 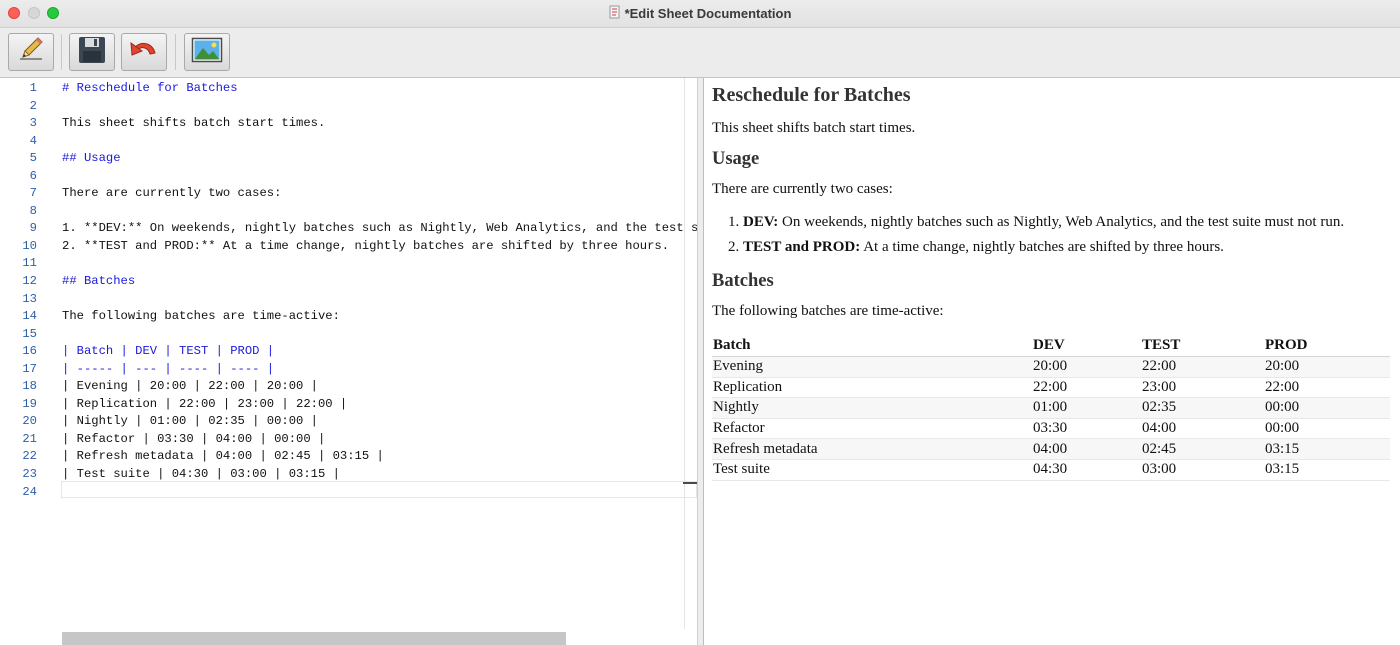 What do you see at coordinates (348, 368) in the screenshot?
I see `editor-line: 17 | ----- | --- | ---- | ---- |` at bounding box center [348, 368].